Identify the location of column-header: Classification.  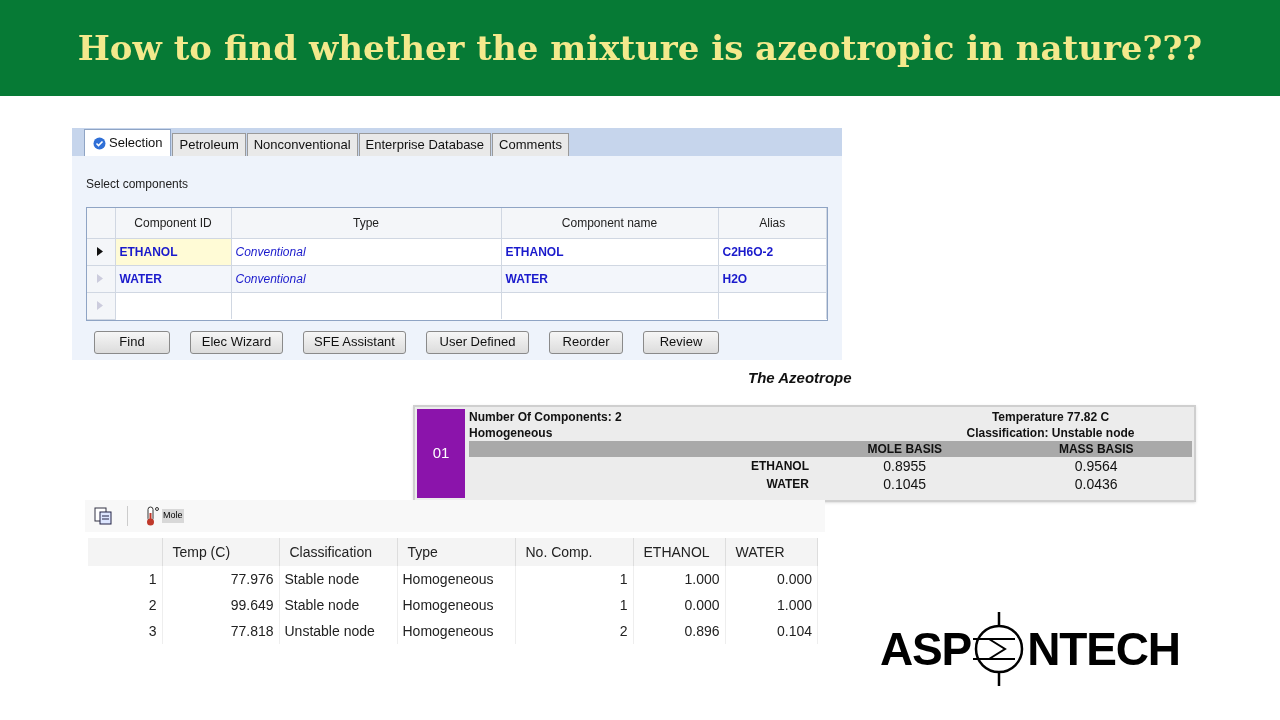
(330, 551).